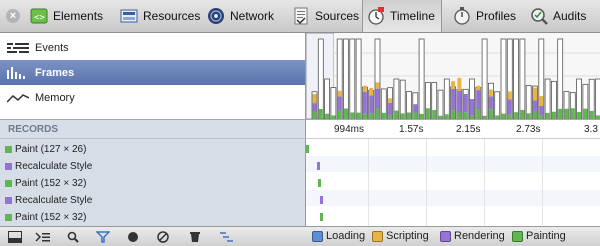 The width and height of the screenshot is (600, 246). Describe the element at coordinates (51, 149) in the screenshot. I see `record-label: Paint (127 × 26)` at that location.